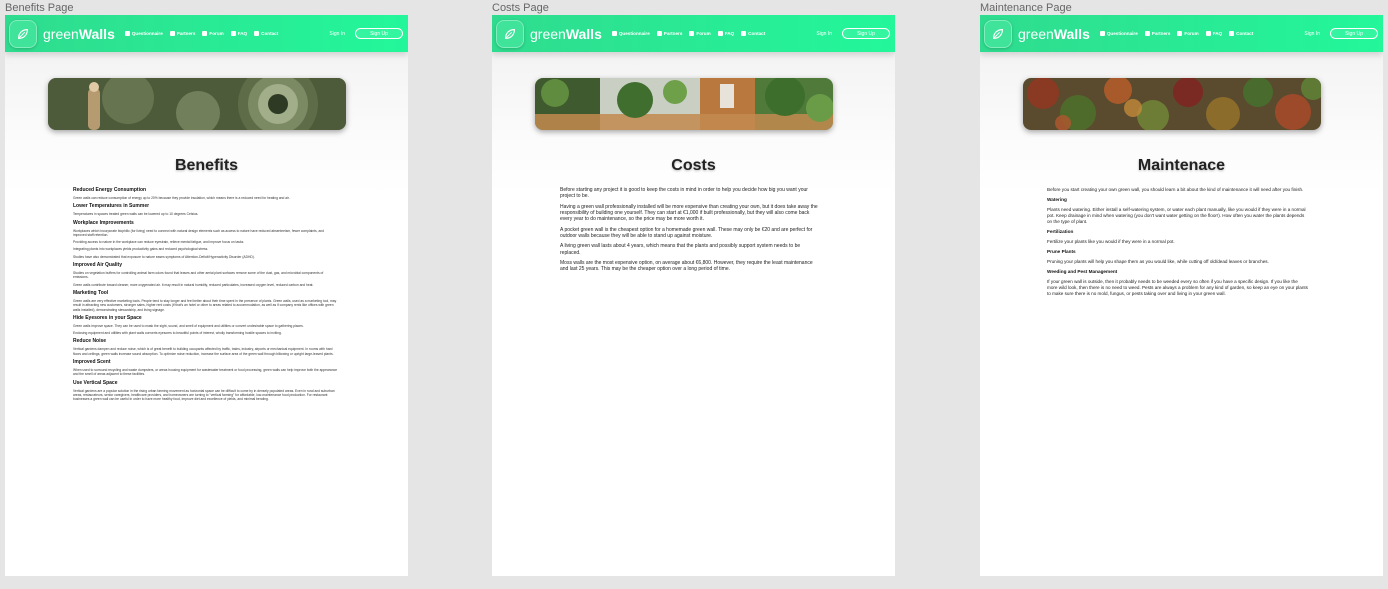 Image resolution: width=1388 pixels, height=589 pixels. I want to click on maintenance-banner-image, so click(1172, 104).